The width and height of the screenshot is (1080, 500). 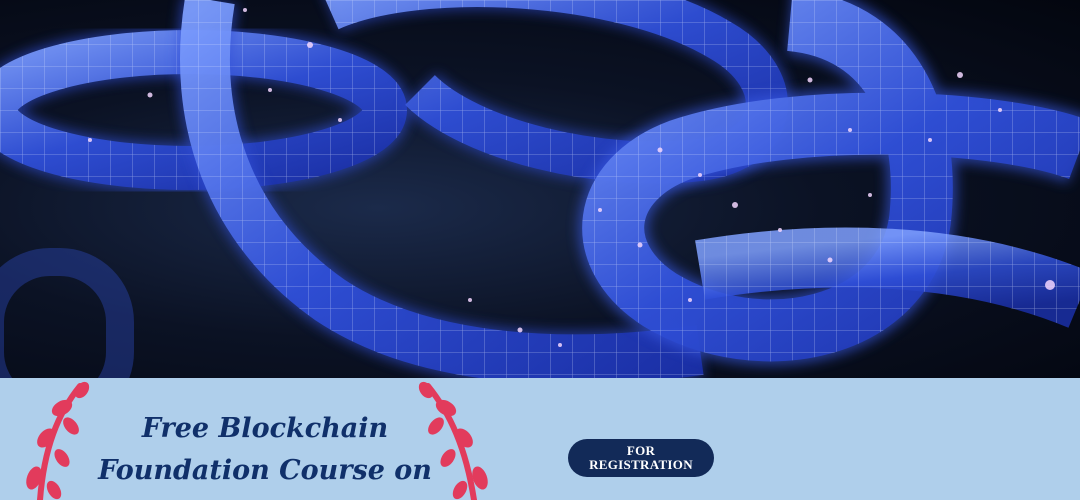 What do you see at coordinates (67, 313) in the screenshot?
I see `background-chain-link` at bounding box center [67, 313].